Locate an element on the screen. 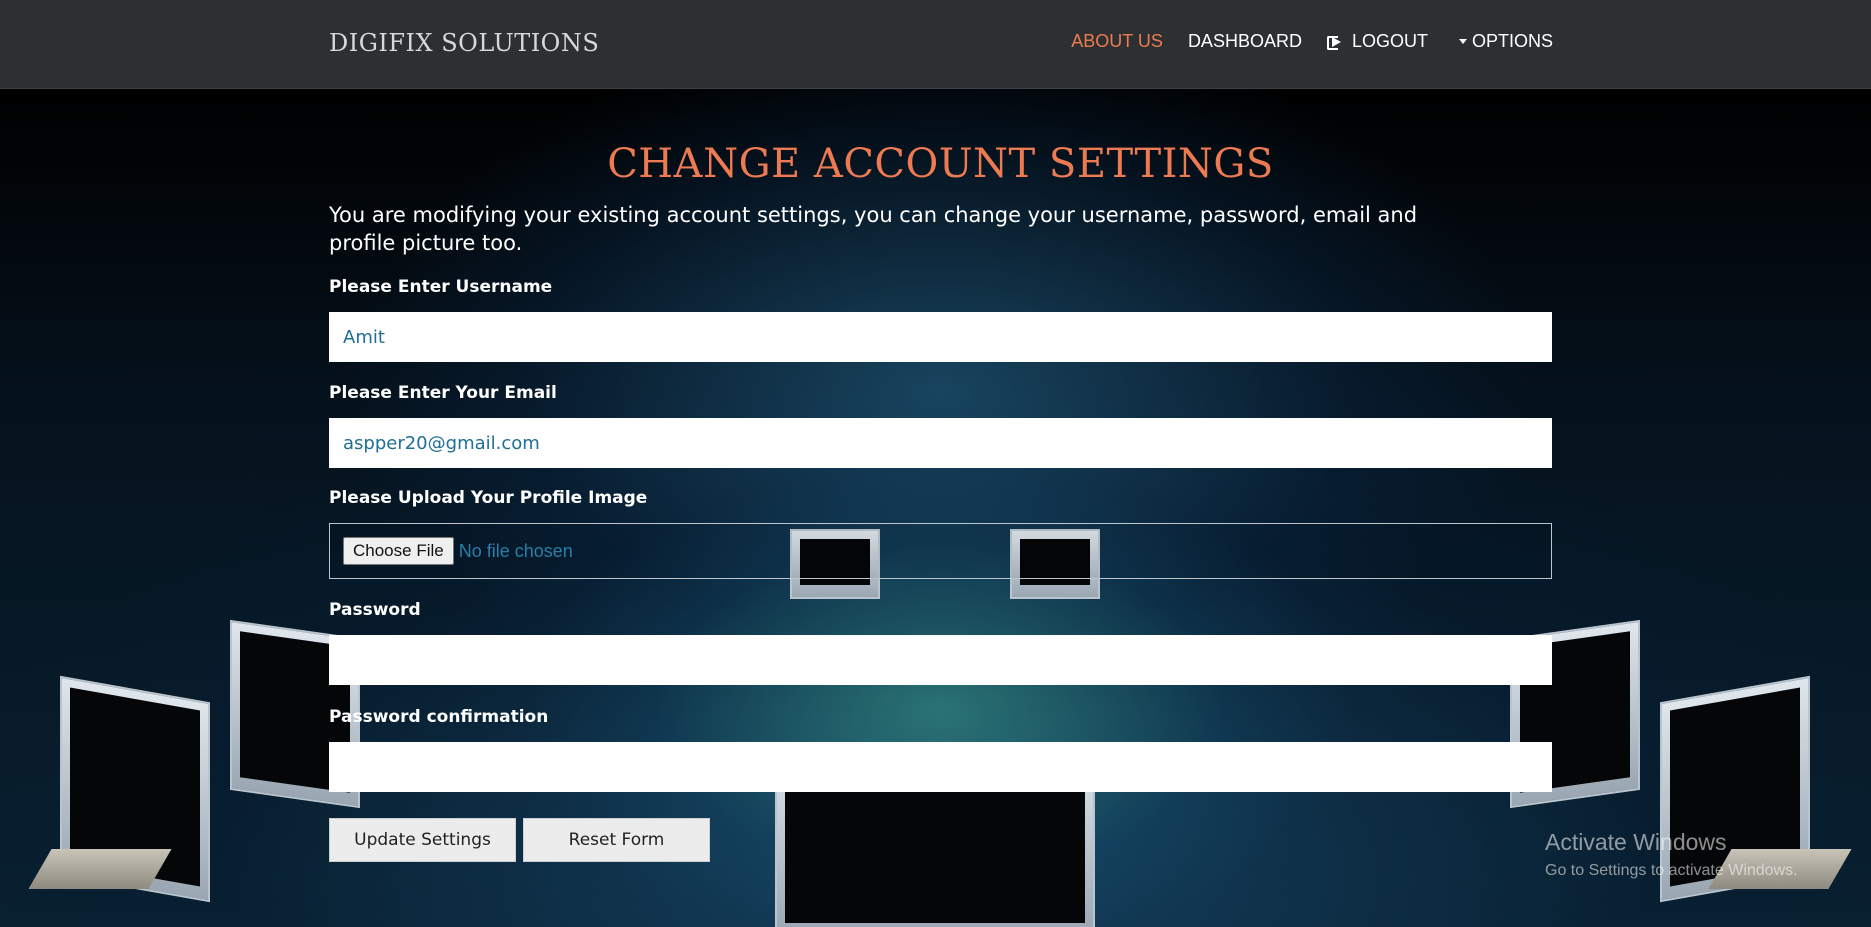  password-confirmation-input is located at coordinates (940, 767).